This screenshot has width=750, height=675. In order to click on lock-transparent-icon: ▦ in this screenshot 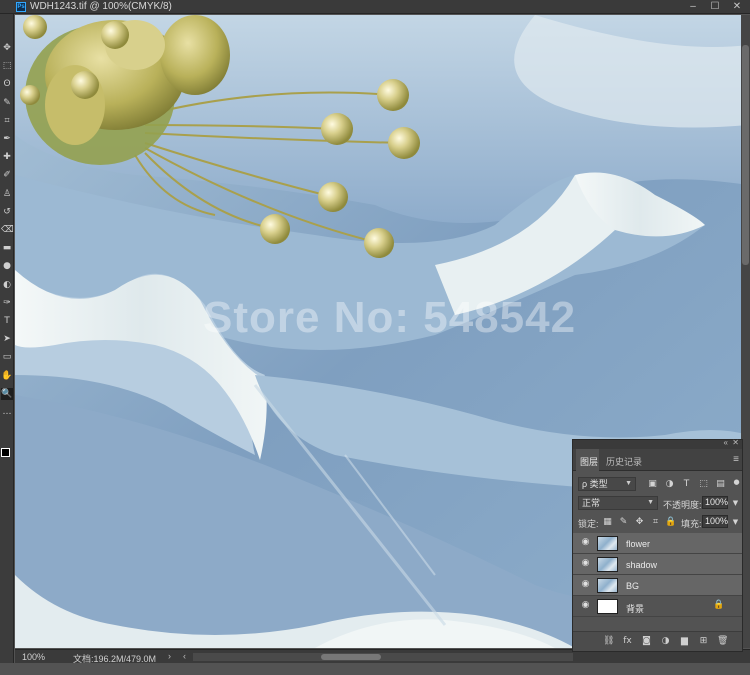, I will do `click(607, 522)`.